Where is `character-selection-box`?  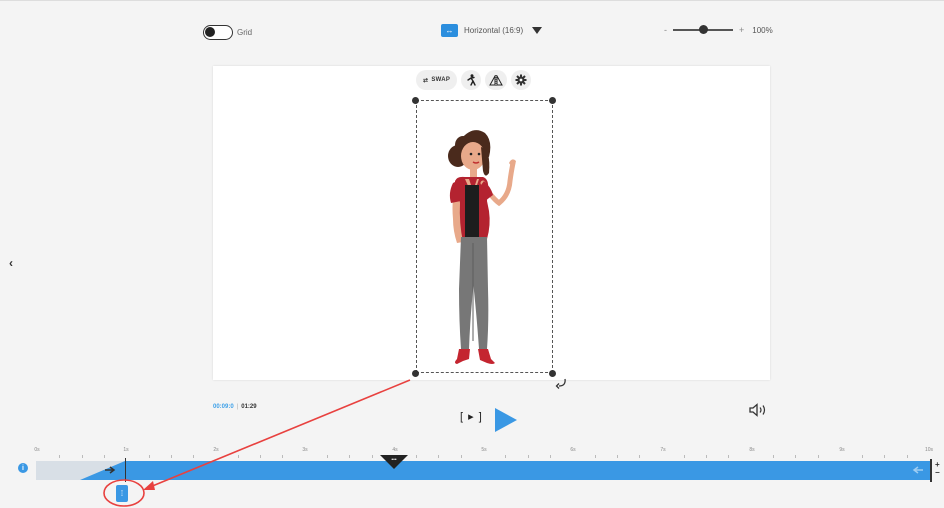 character-selection-box is located at coordinates (484, 236).